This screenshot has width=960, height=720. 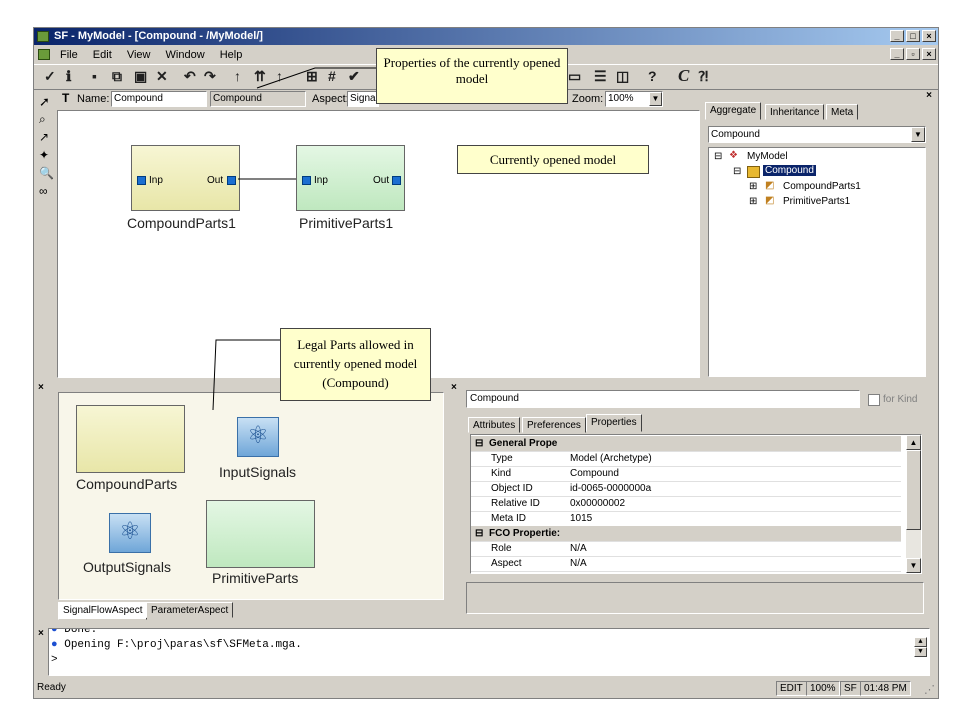 I want to click on menu-help: Help, so click(x=231, y=55).